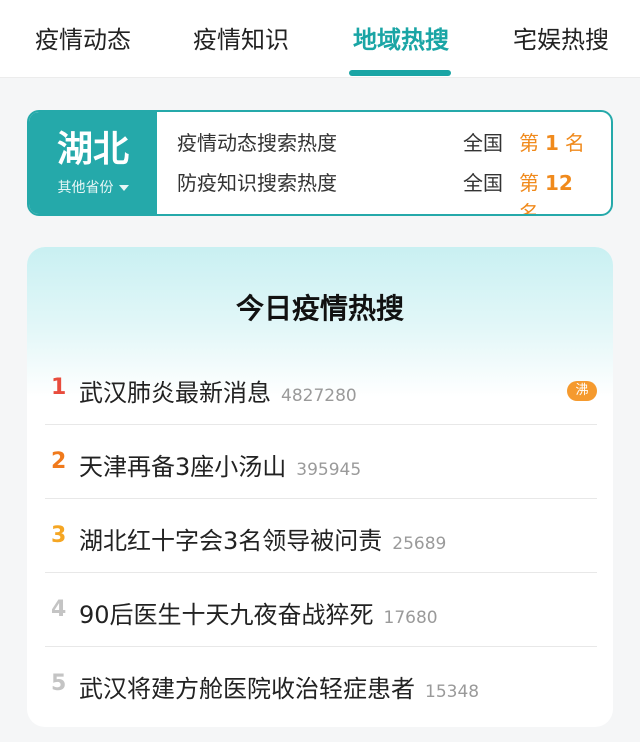  I want to click on province-ranking-card: 湖北 其他省份 疫情动态搜索热度 全国 第1名 防疫知识搜索热度 全国 第 12名, so click(320, 163).